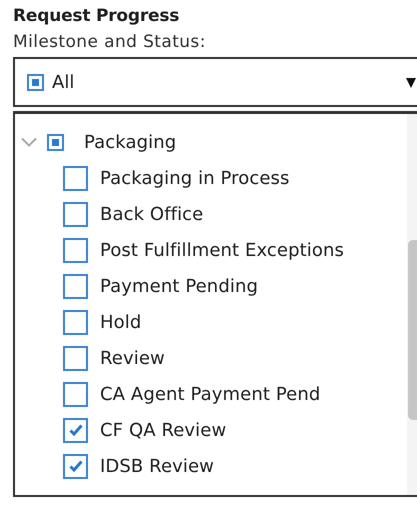  I want to click on tree-item-label: Packaging, so click(130, 142).